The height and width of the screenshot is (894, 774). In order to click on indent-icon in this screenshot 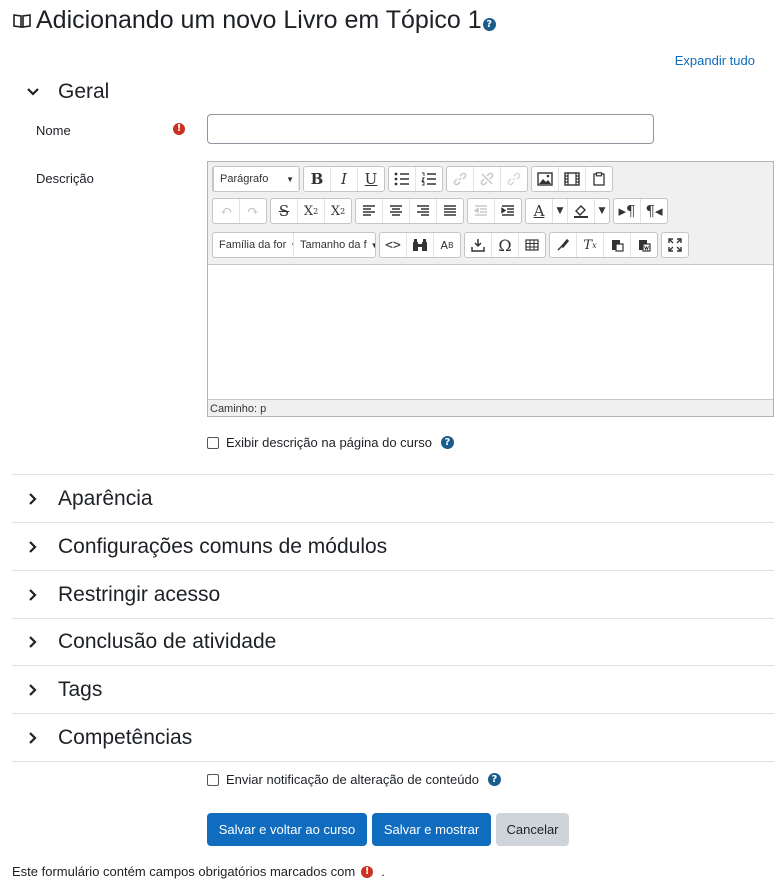, I will do `click(507, 210)`.